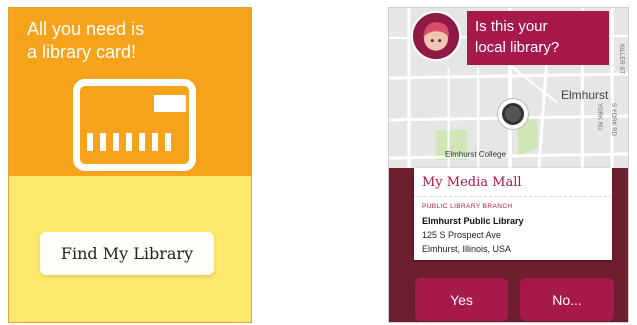 The height and width of the screenshot is (325, 637). Describe the element at coordinates (472, 182) in the screenshot. I see `library-title: My Media Mall` at that location.